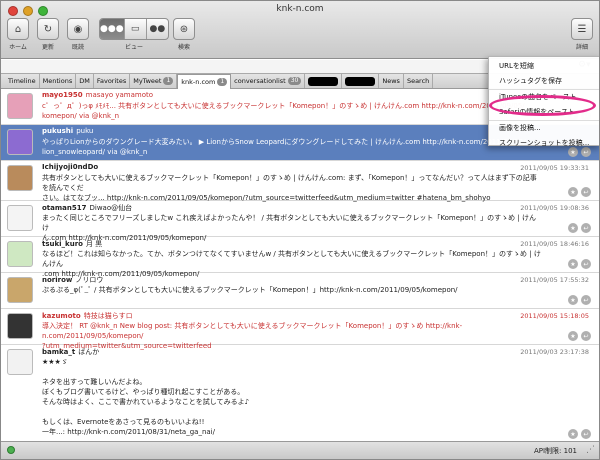 This screenshot has height=460, width=600. Describe the element at coordinates (18, 47) in the screenshot. I see `home-label: ホーム` at that location.